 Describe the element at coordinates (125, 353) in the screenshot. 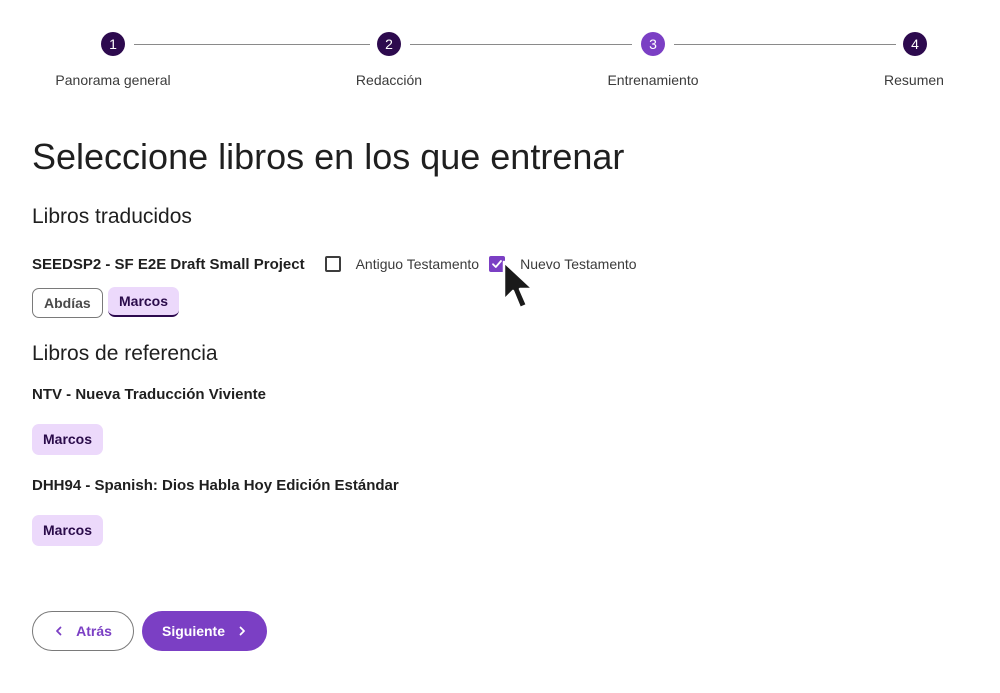

I see `reference-books-heading: Libros de referencia` at that location.